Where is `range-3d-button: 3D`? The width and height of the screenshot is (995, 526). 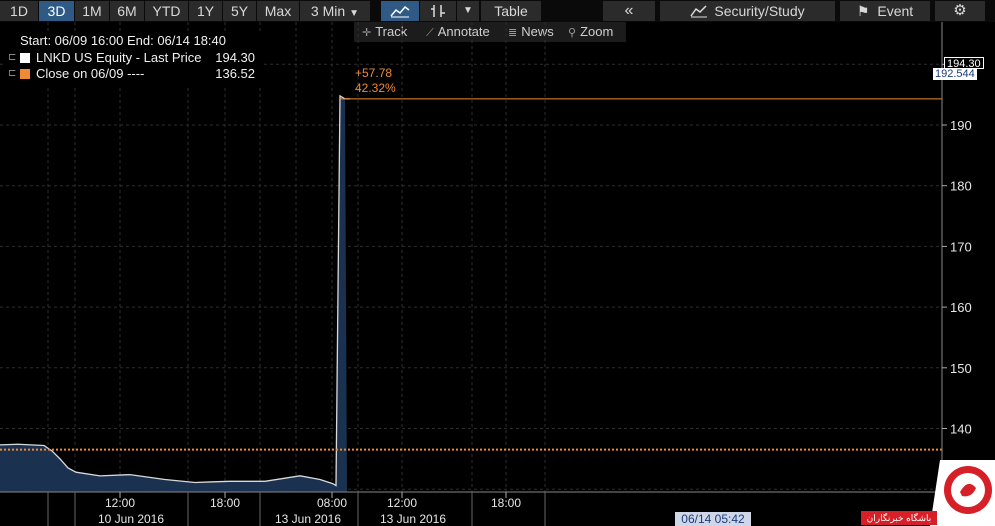 range-3d-button: 3D is located at coordinates (56, 11).